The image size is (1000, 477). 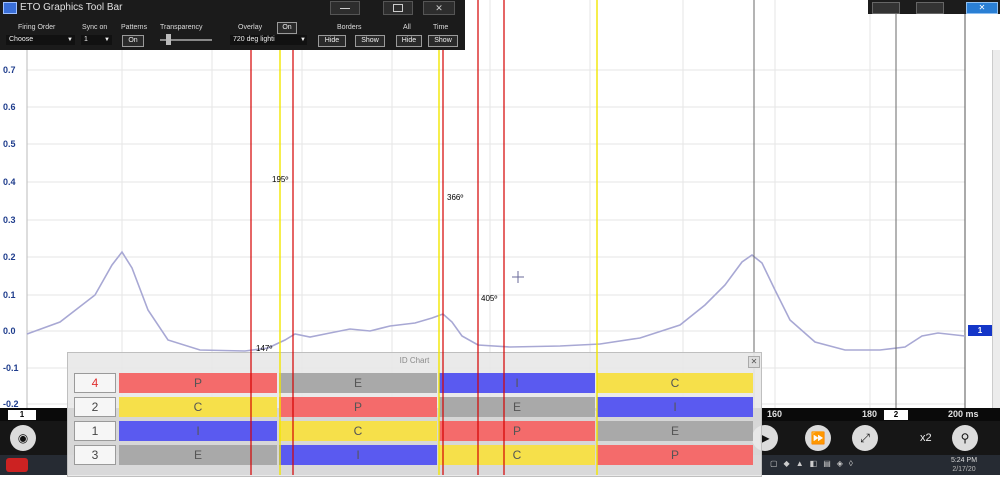 I want to click on y-tick-label: 0.5, so click(x=9, y=144).